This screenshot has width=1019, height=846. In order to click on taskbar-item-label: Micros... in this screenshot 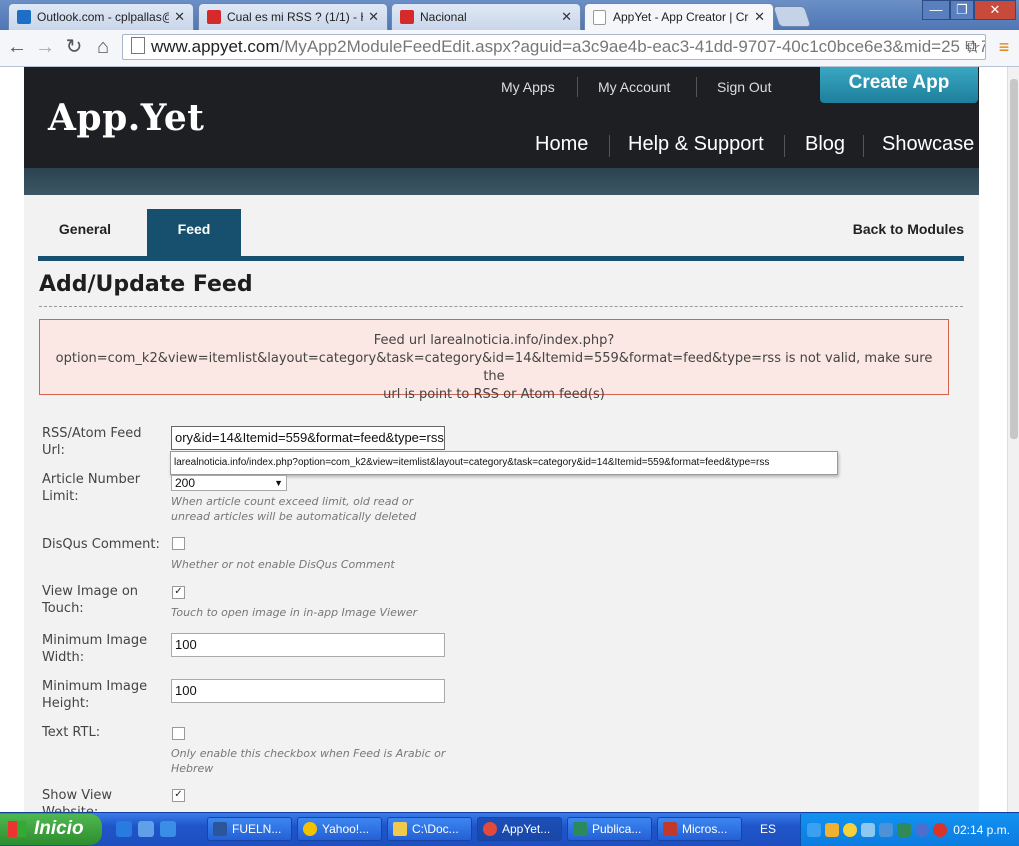, I will do `click(705, 829)`.